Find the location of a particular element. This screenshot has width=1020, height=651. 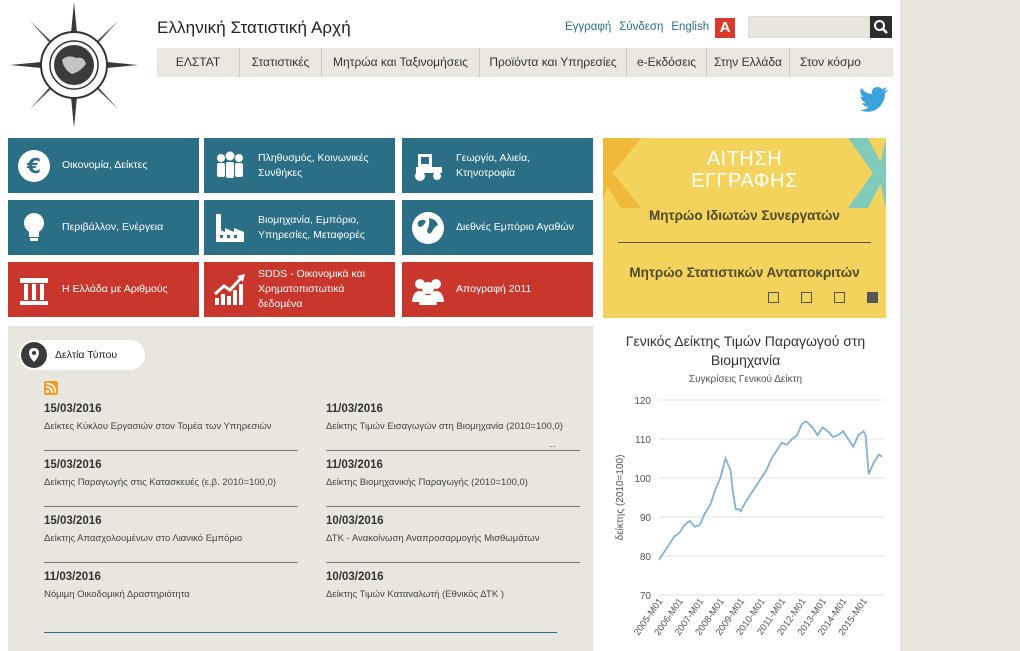

login-link: Σύνδεση is located at coordinates (641, 27).